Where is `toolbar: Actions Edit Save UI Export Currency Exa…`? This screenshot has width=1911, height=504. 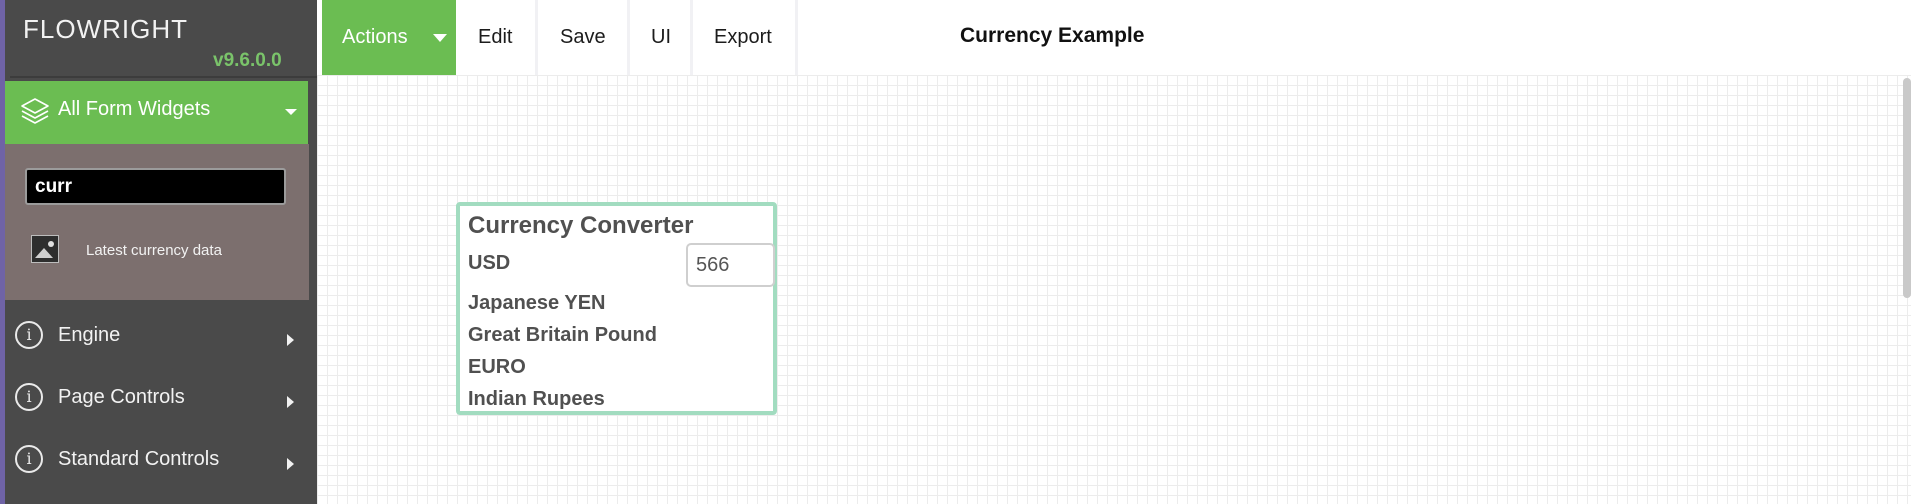 toolbar: Actions Edit Save UI Export Currency Exa… is located at coordinates (1114, 40).